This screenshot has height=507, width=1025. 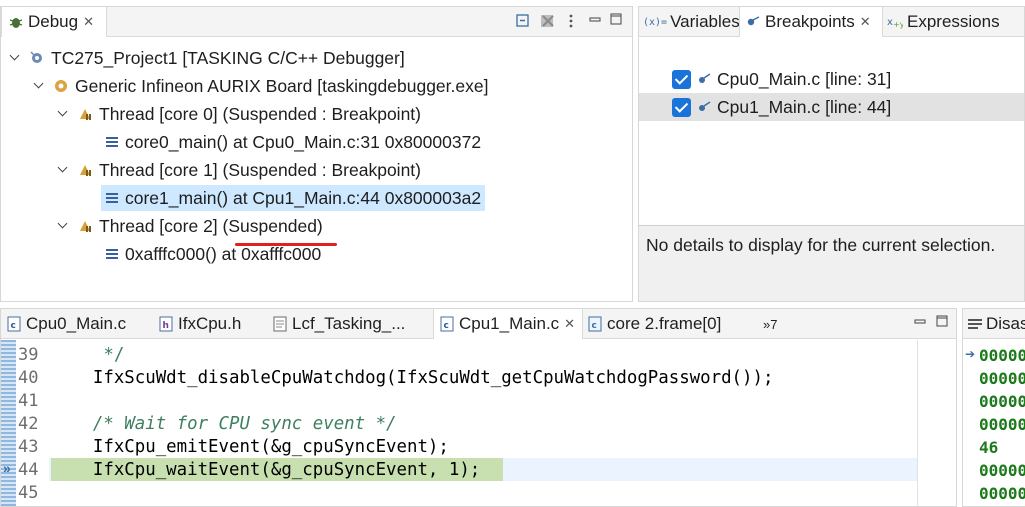 What do you see at coordinates (898, 24) in the screenshot?
I see `svg-text: +y` at bounding box center [898, 24].